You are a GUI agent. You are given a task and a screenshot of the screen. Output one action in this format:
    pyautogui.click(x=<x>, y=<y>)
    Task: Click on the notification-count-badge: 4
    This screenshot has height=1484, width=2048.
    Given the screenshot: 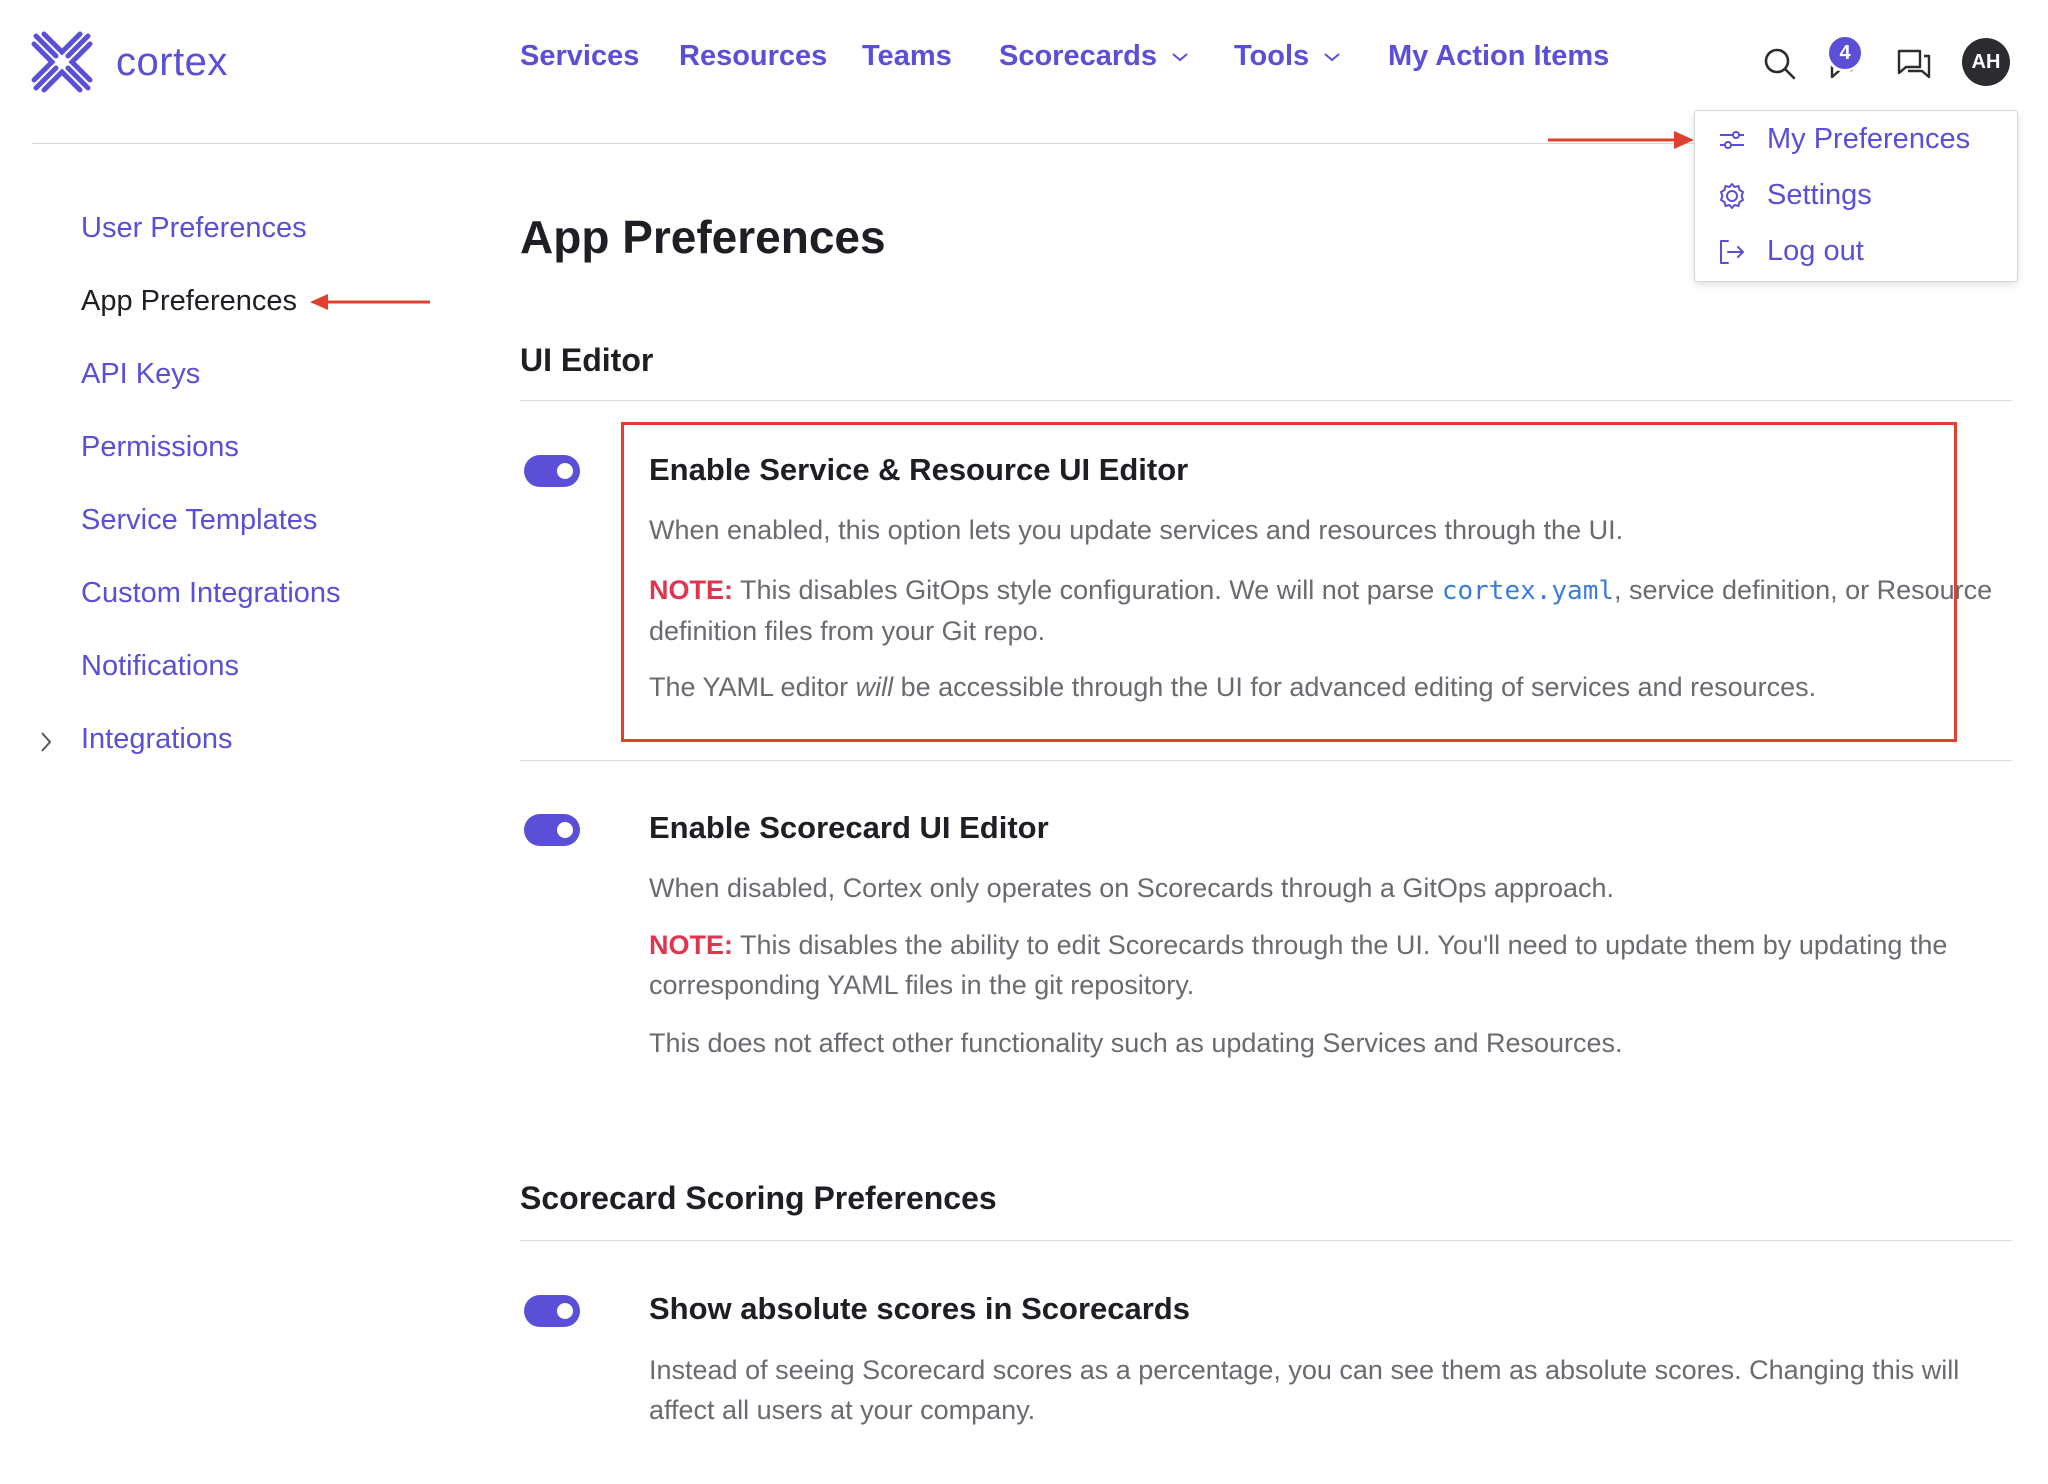 What is the action you would take?
    pyautogui.click(x=1845, y=53)
    